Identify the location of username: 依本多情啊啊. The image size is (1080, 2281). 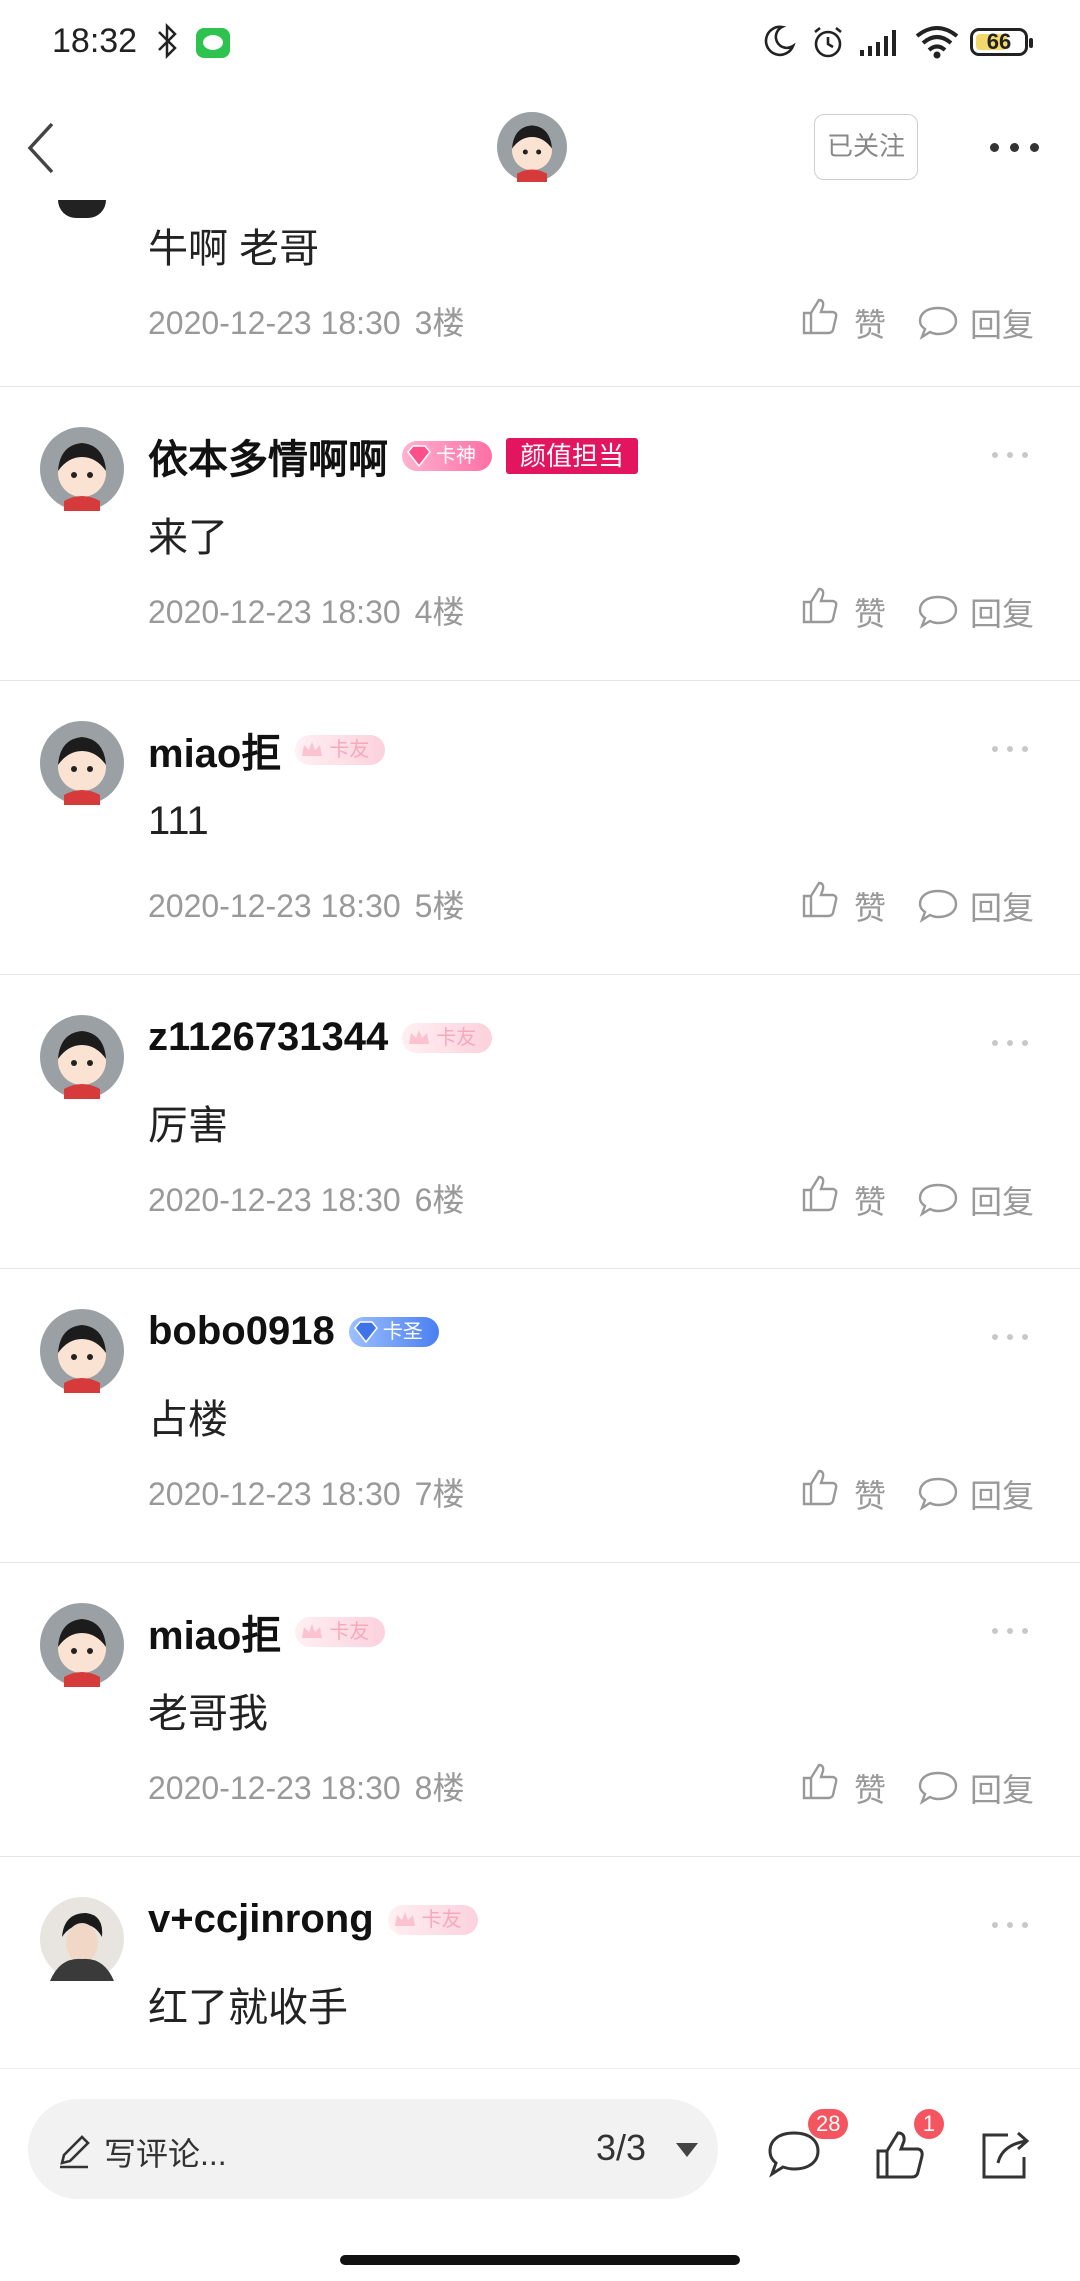
(268, 456).